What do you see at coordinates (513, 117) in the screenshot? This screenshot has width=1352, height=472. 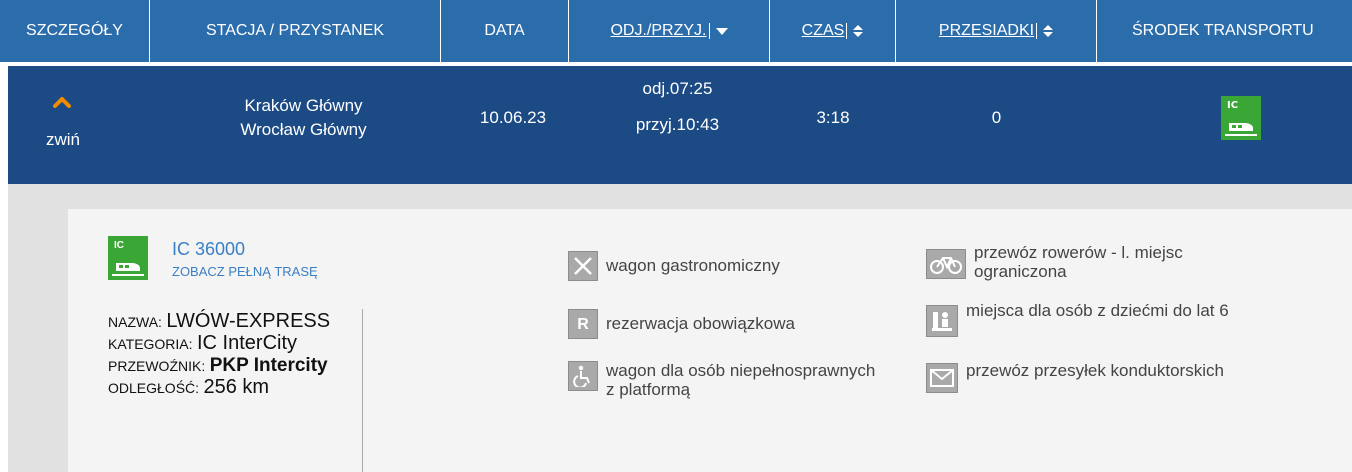 I see `date-value: 10.06.23` at bounding box center [513, 117].